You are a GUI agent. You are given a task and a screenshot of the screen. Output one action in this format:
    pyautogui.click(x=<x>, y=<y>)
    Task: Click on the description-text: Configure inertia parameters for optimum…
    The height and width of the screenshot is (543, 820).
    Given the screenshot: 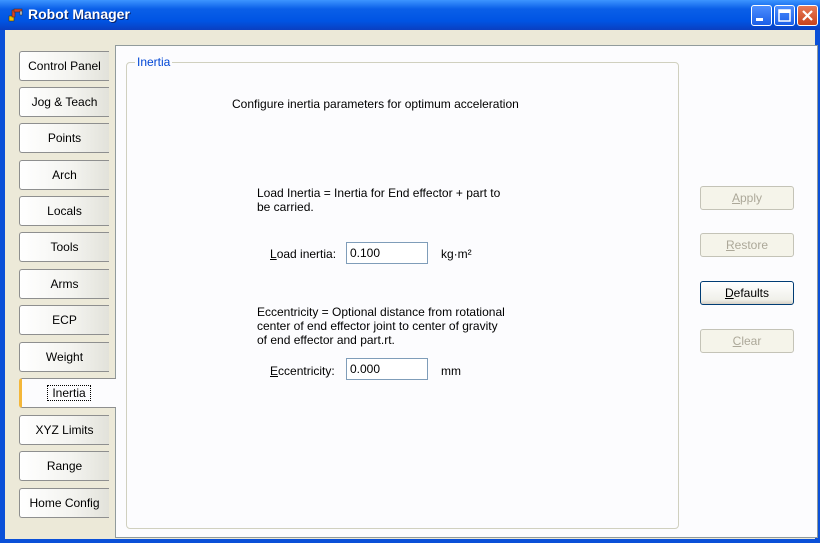 What is the action you would take?
    pyautogui.click(x=375, y=104)
    